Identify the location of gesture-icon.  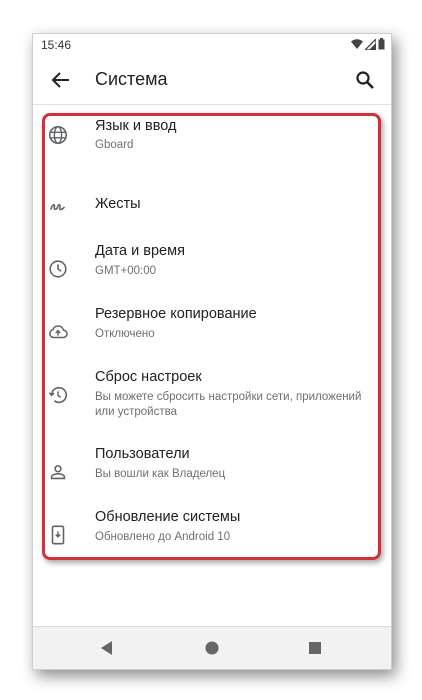
(57, 207).